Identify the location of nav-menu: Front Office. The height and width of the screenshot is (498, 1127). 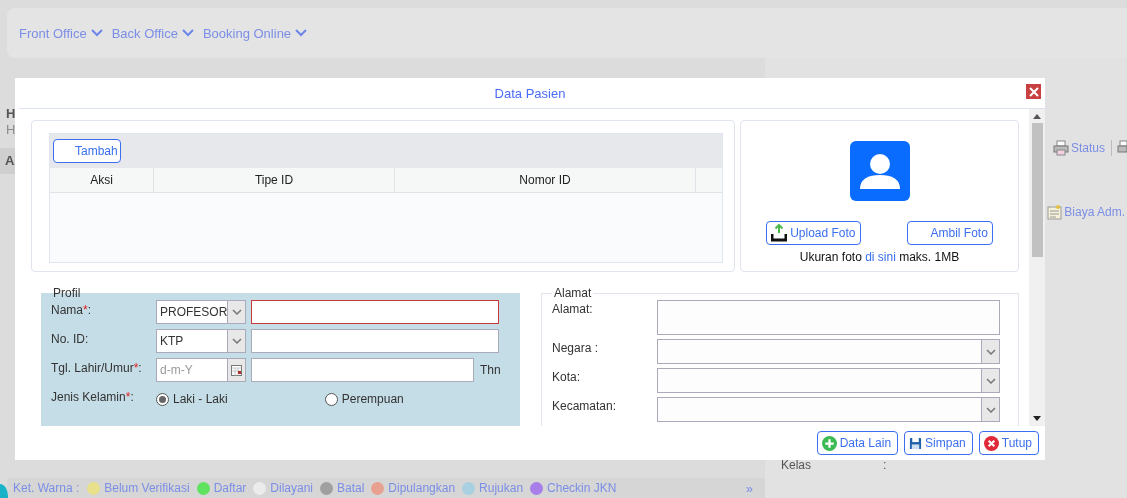
(61, 33).